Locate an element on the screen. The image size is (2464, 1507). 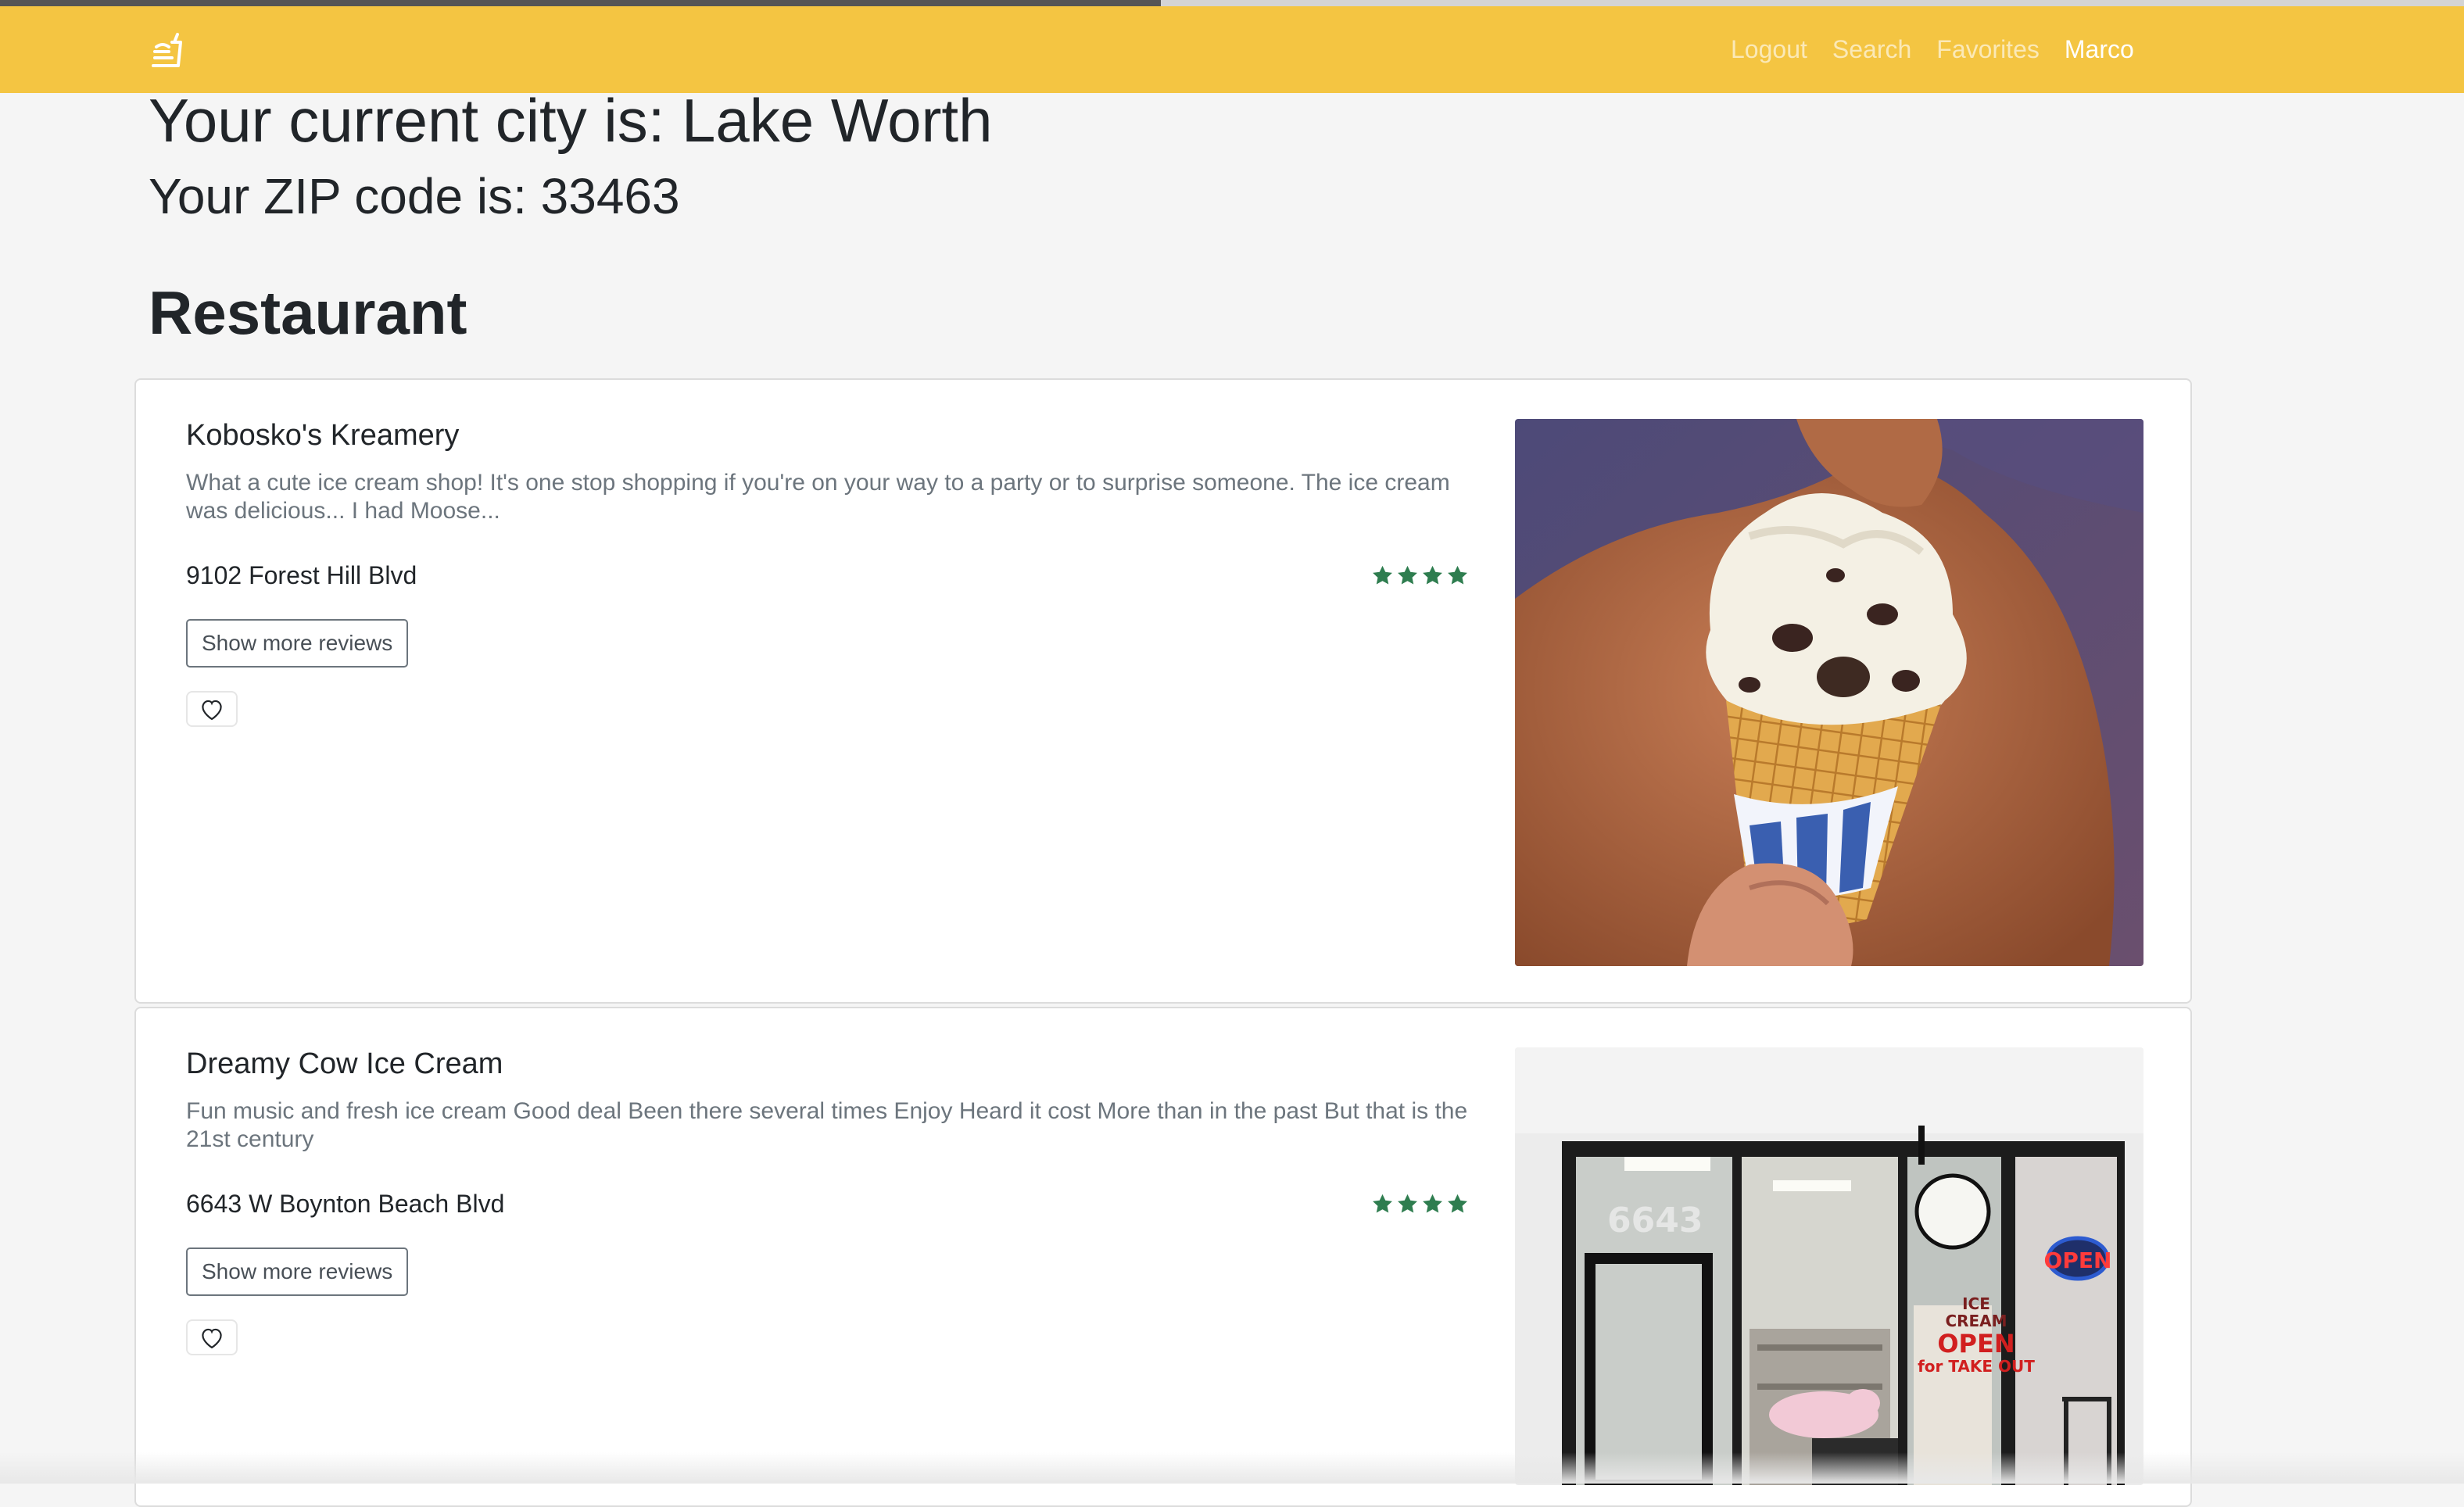
nav-user-link: Marco is located at coordinates (2099, 49).